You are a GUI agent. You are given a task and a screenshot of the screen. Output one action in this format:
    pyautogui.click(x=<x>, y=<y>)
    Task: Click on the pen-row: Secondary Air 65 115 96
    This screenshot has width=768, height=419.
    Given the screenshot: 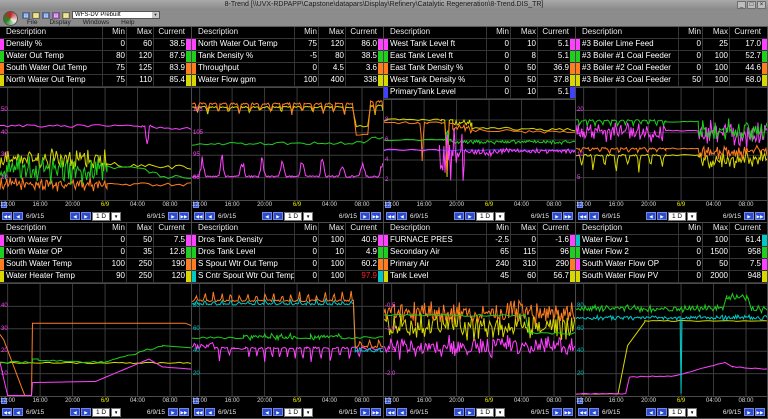 What is the action you would take?
    pyautogui.click(x=479, y=253)
    